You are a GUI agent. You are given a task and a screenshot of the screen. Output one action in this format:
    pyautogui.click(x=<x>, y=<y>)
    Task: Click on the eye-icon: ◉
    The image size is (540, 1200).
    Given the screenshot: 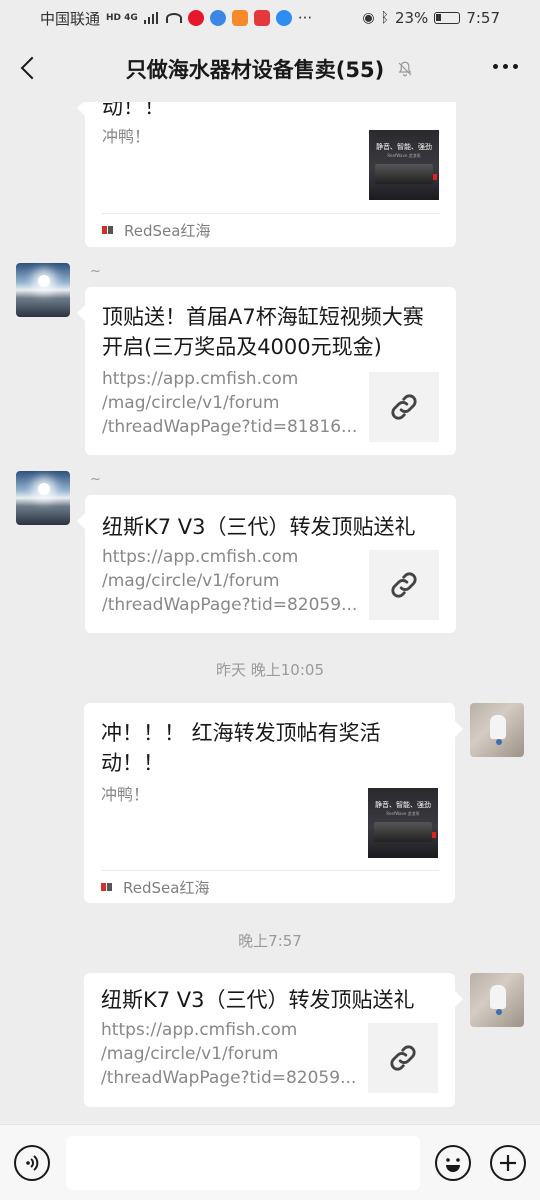 What is the action you would take?
    pyautogui.click(x=368, y=18)
    